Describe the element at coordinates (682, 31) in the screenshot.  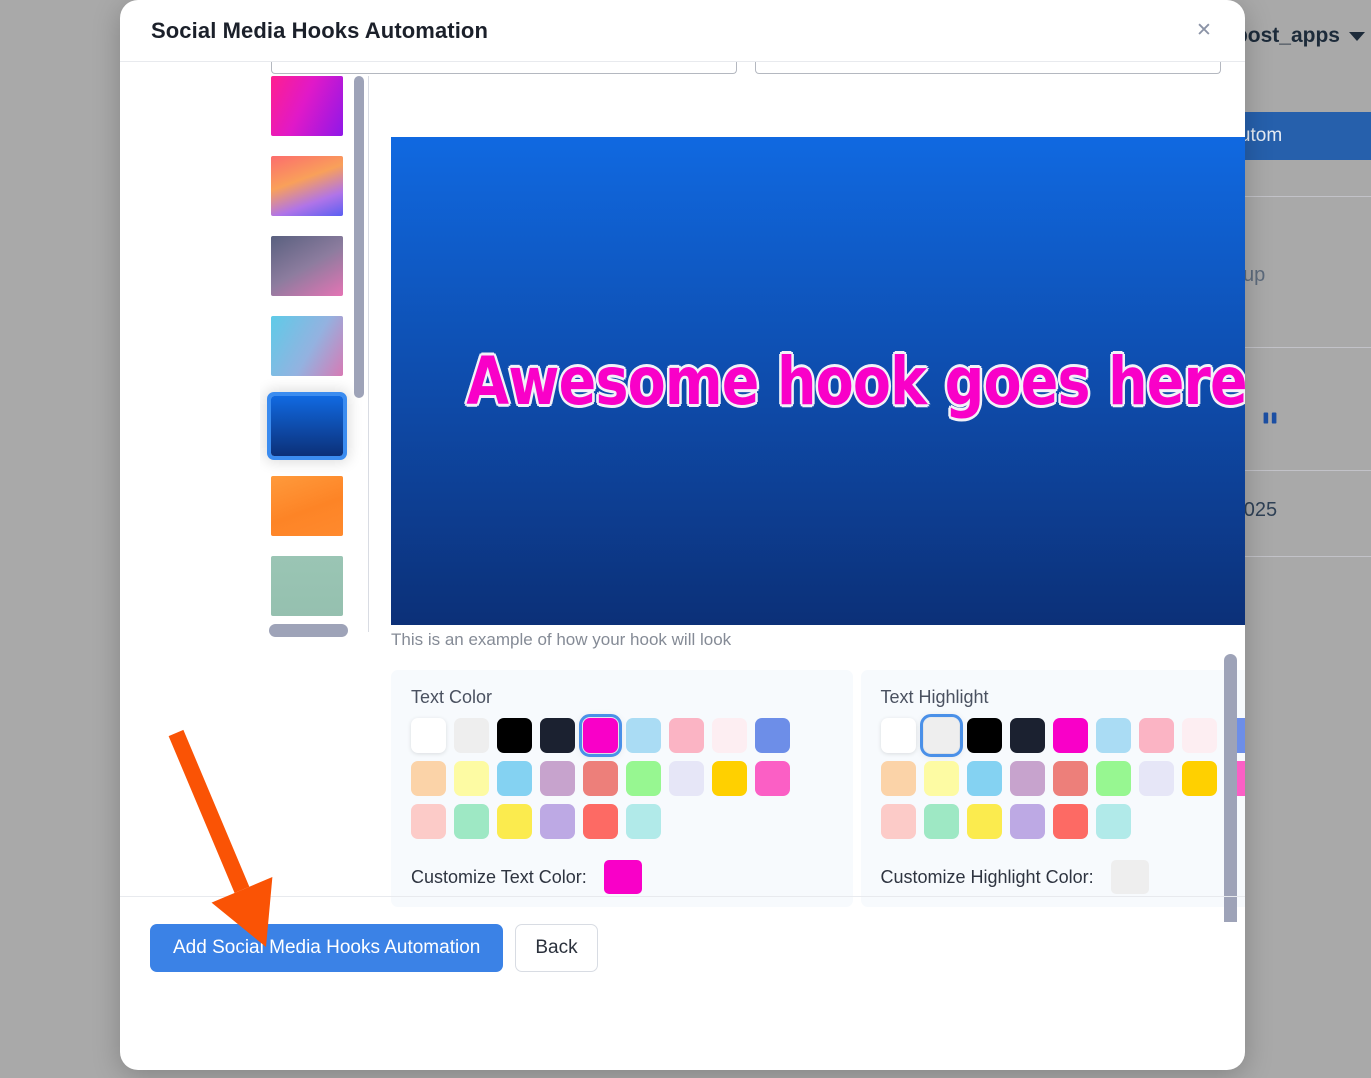
I see `modal-header: Social Media Hooks Automation ✕` at that location.